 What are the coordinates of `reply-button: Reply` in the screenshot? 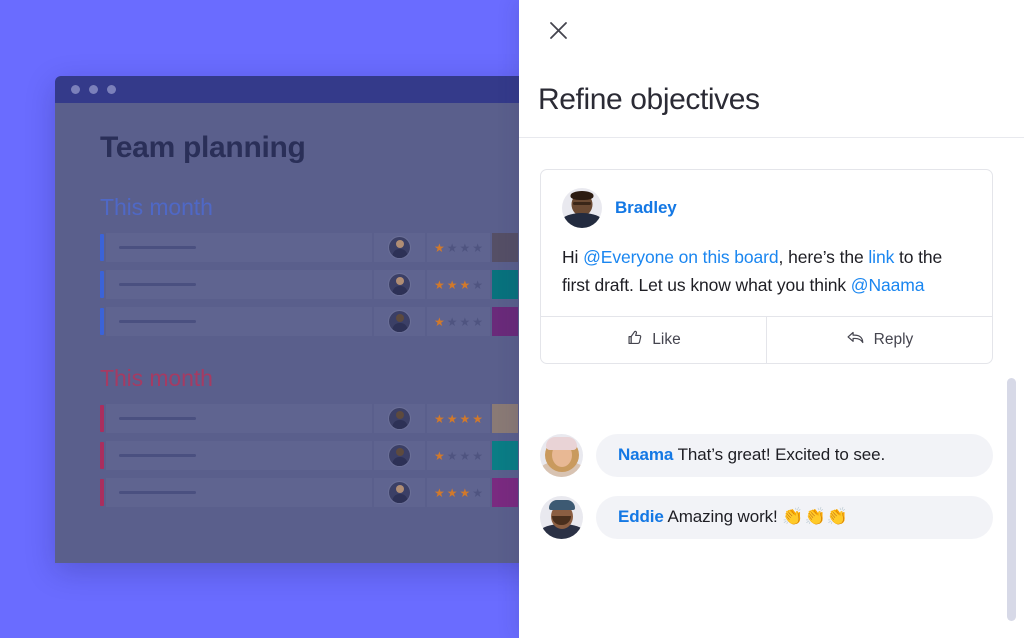 It's located at (879, 340).